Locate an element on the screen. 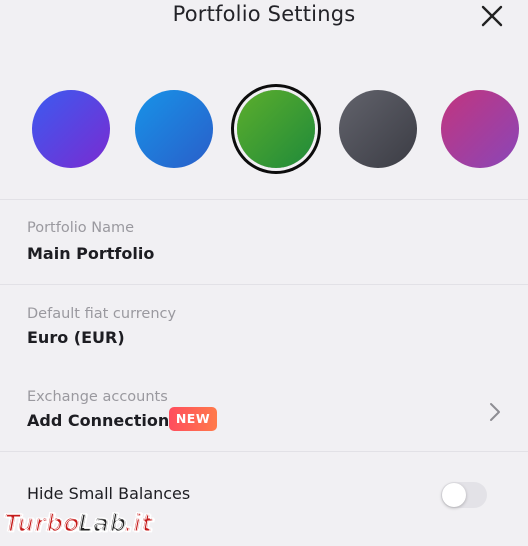 This screenshot has width=528, height=546. portfolio-name-value: Main Portfolio is located at coordinates (90, 253).